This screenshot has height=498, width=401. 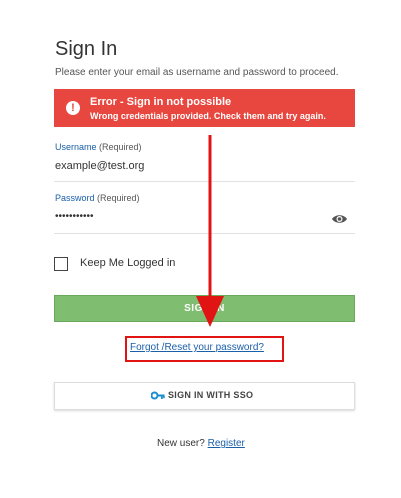 What do you see at coordinates (226, 443) in the screenshot?
I see `register-link: Register` at bounding box center [226, 443].